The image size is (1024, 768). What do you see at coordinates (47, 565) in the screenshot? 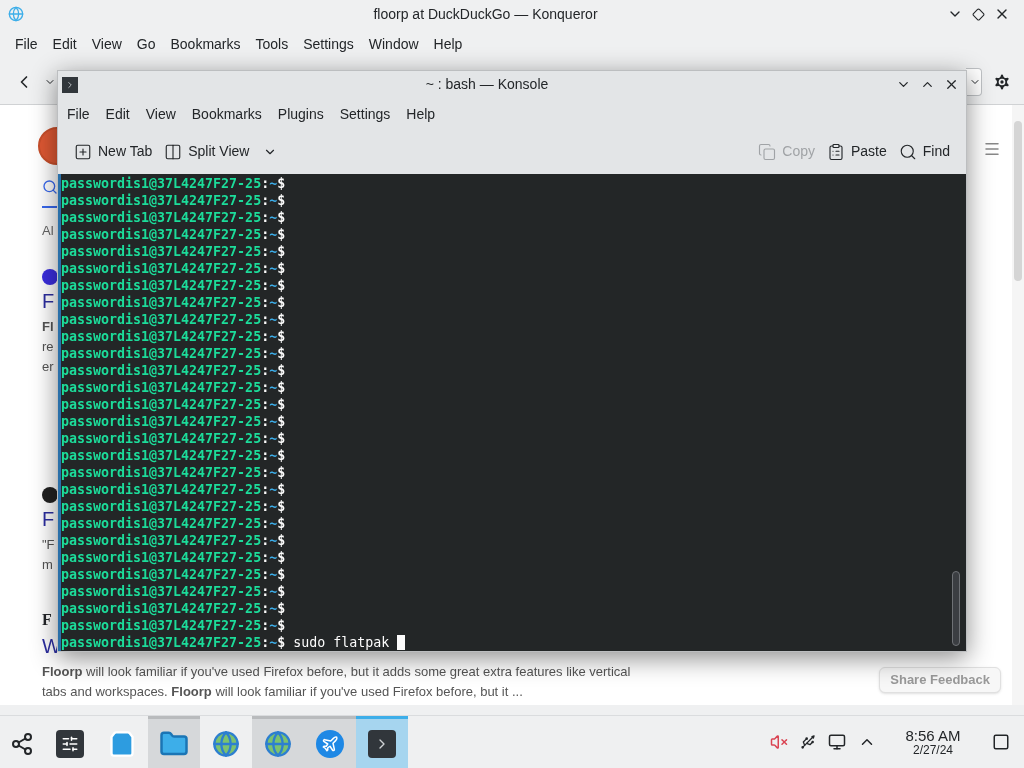
I see `result-snippet: m` at bounding box center [47, 565].